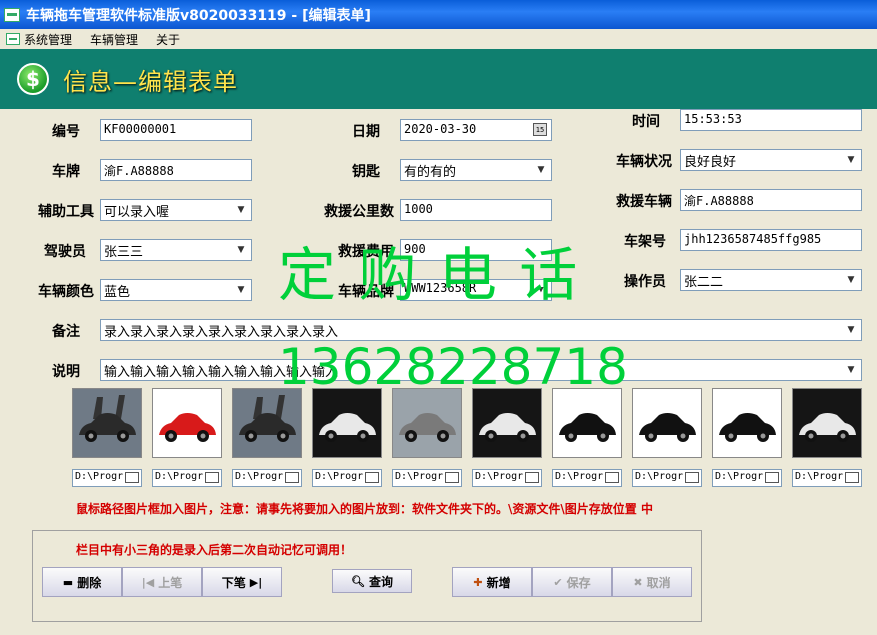 Image resolution: width=877 pixels, height=635 pixels. I want to click on label-zhuangkuang: 车辆状况, so click(644, 162).